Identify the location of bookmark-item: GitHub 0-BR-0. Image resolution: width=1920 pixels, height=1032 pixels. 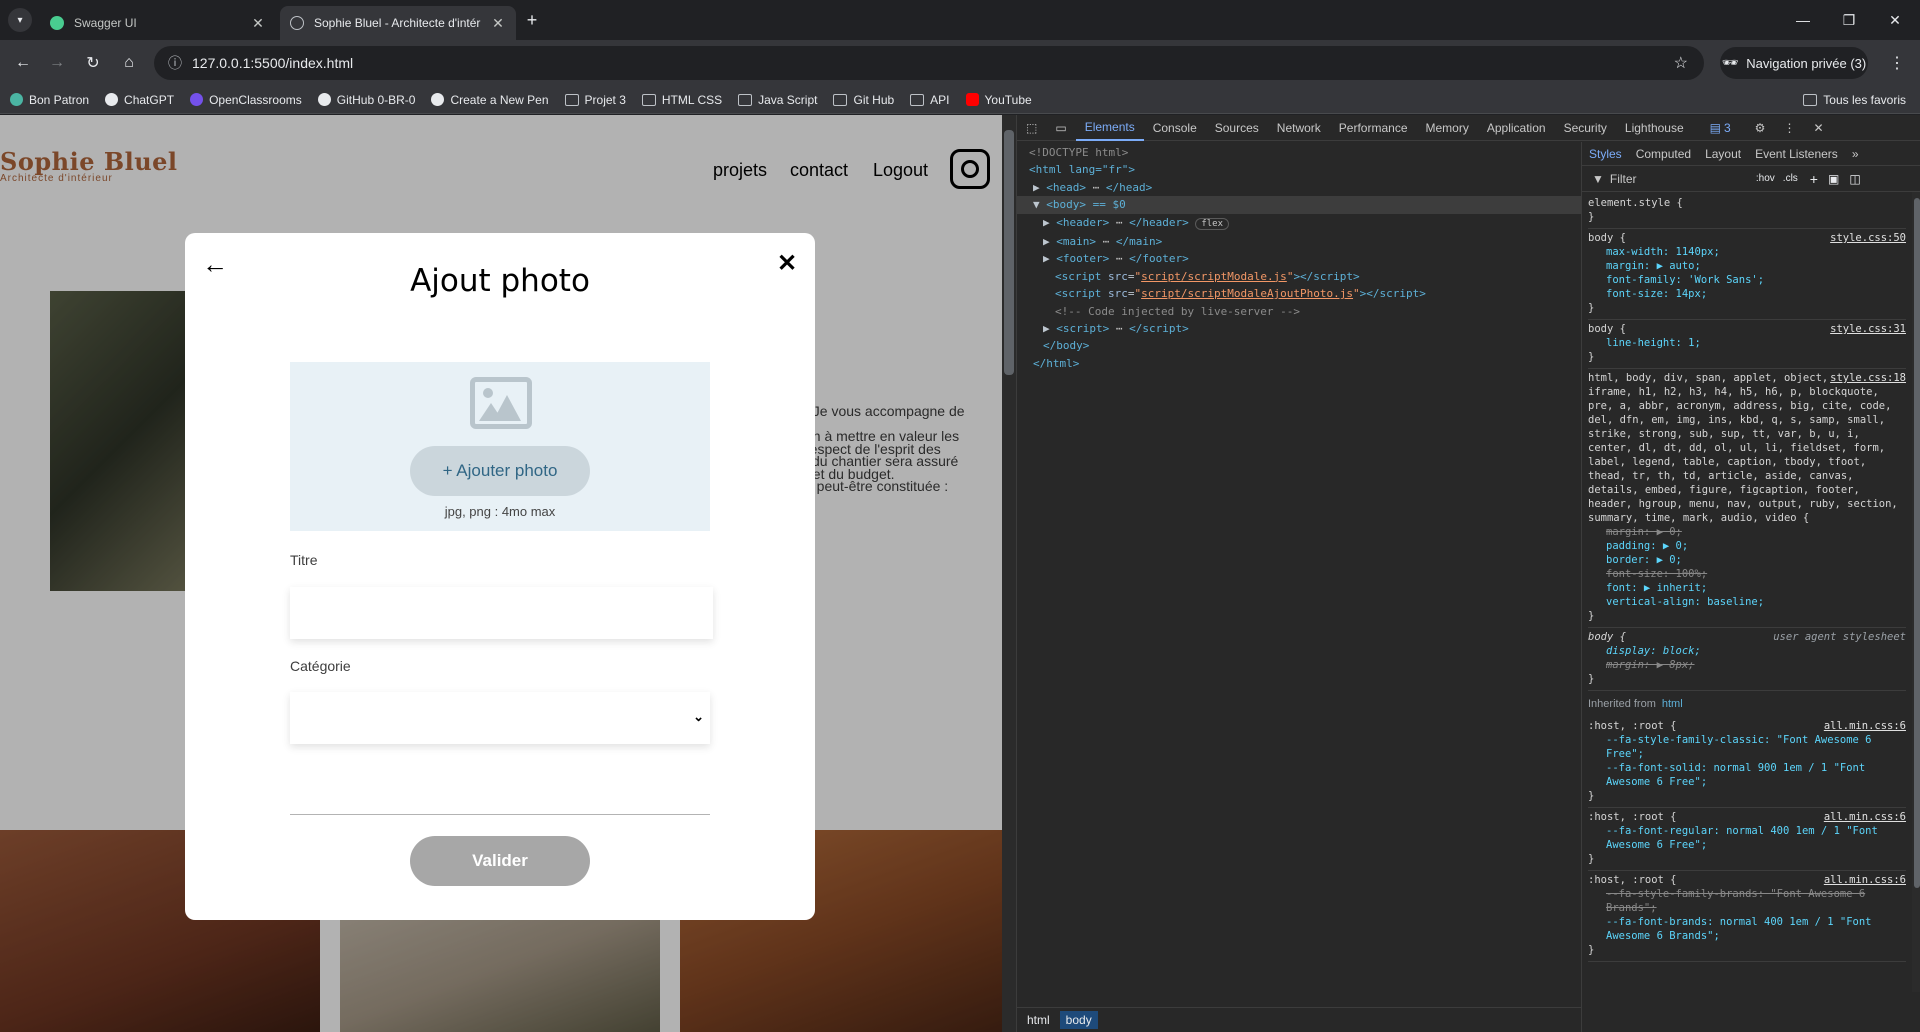
(366, 100).